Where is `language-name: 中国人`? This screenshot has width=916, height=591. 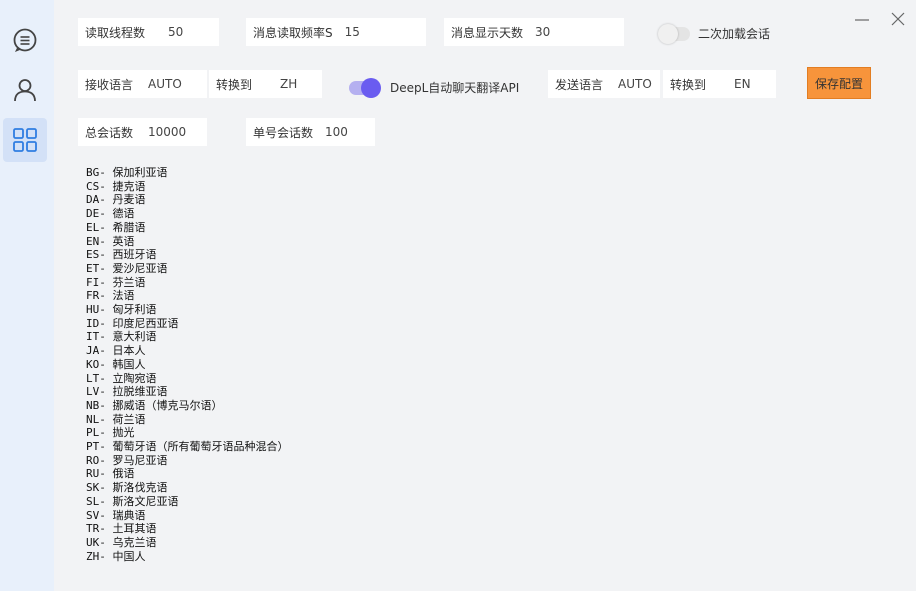 language-name: 中国人 is located at coordinates (129, 556).